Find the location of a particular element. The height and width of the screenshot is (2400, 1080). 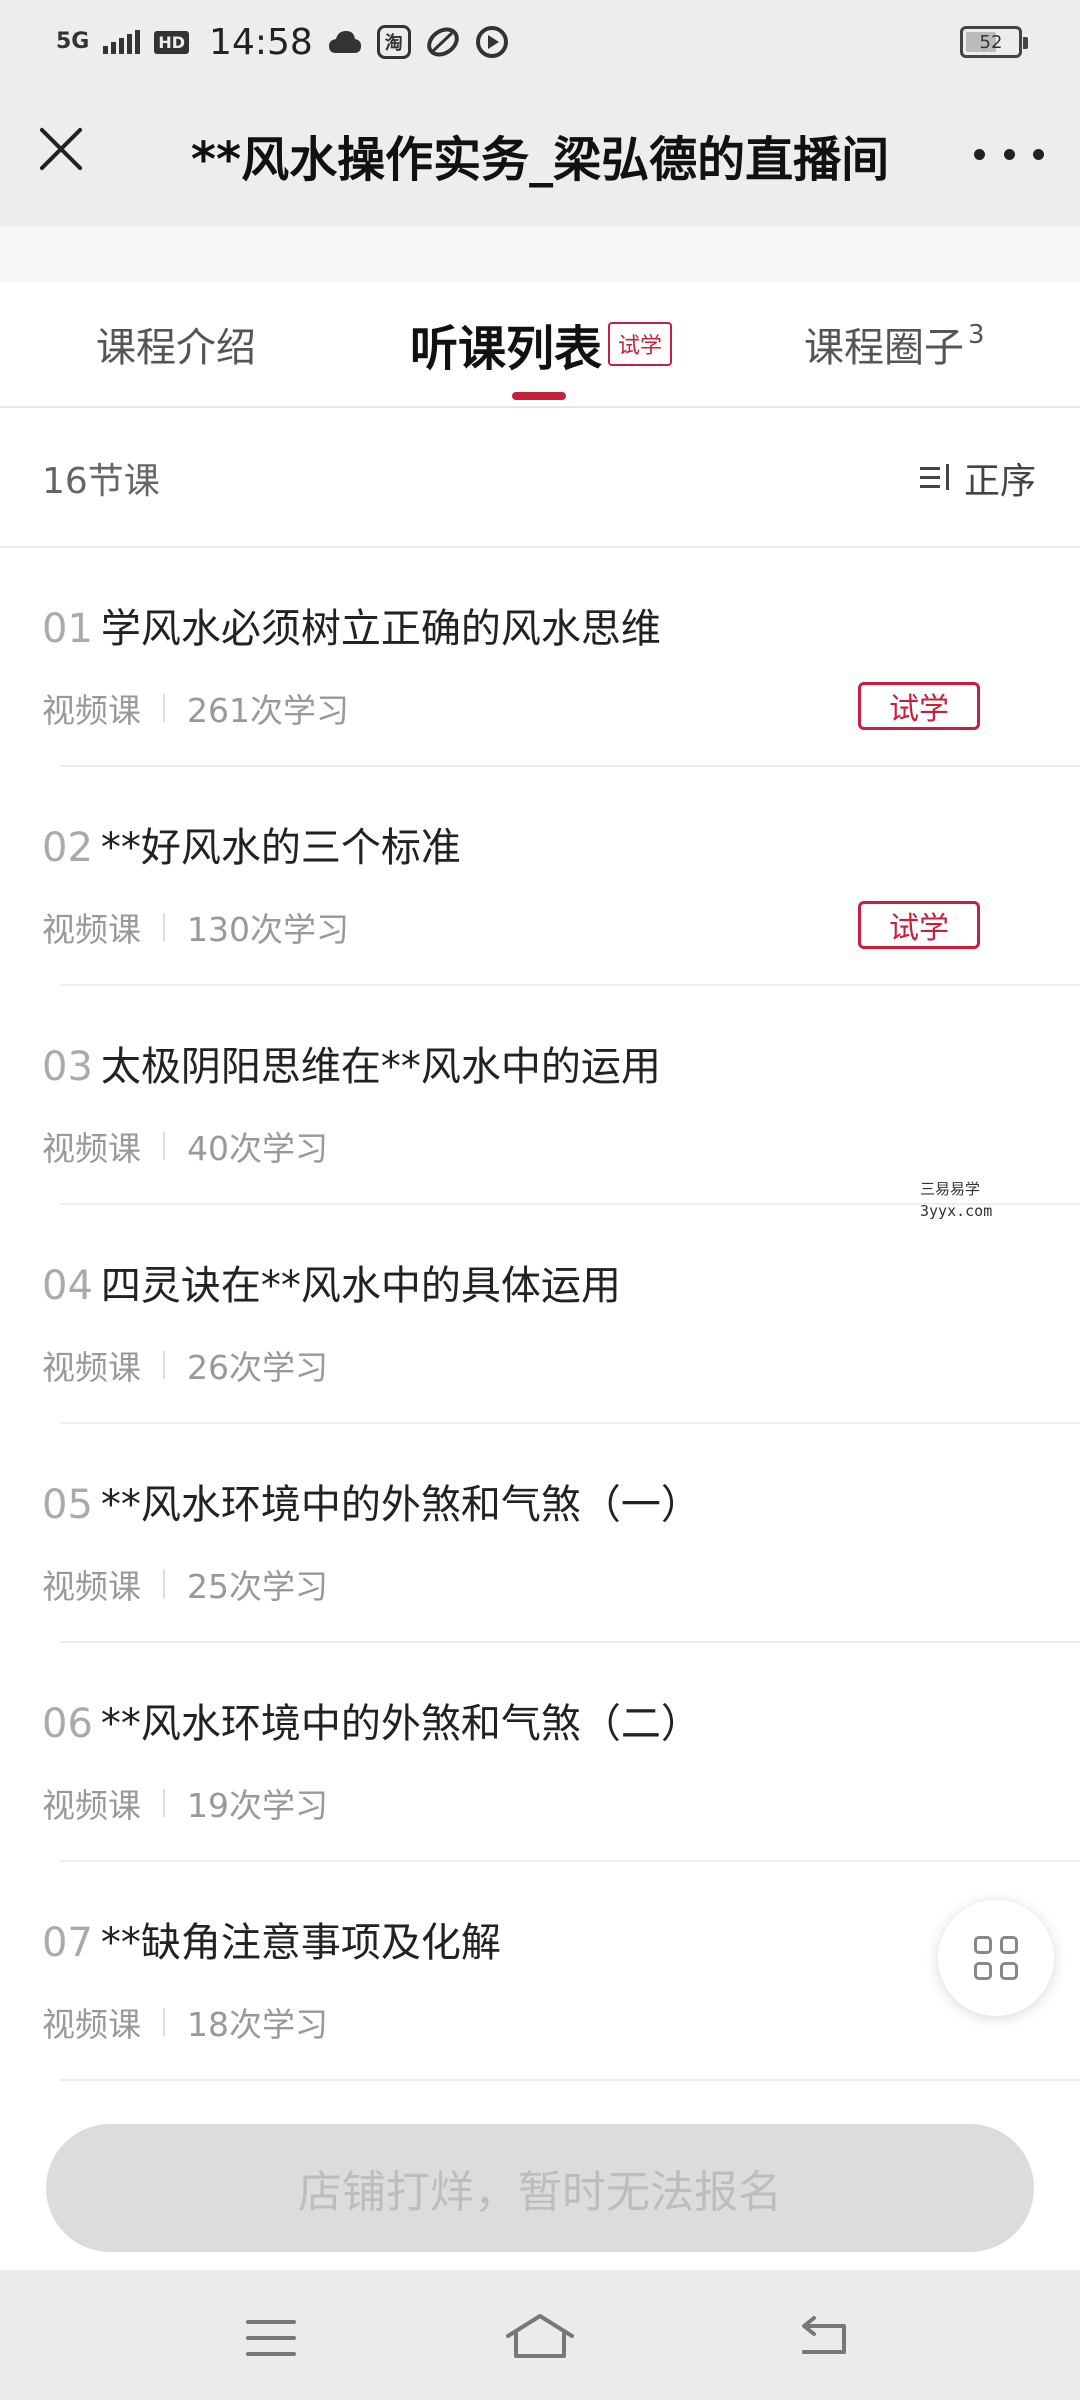

tab-count: 3 is located at coordinates (976, 335).